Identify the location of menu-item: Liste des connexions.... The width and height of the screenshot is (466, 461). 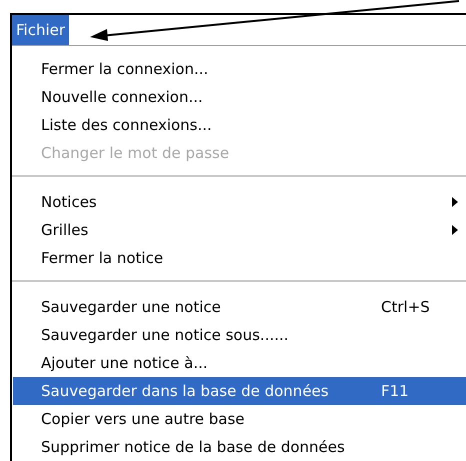
(239, 125).